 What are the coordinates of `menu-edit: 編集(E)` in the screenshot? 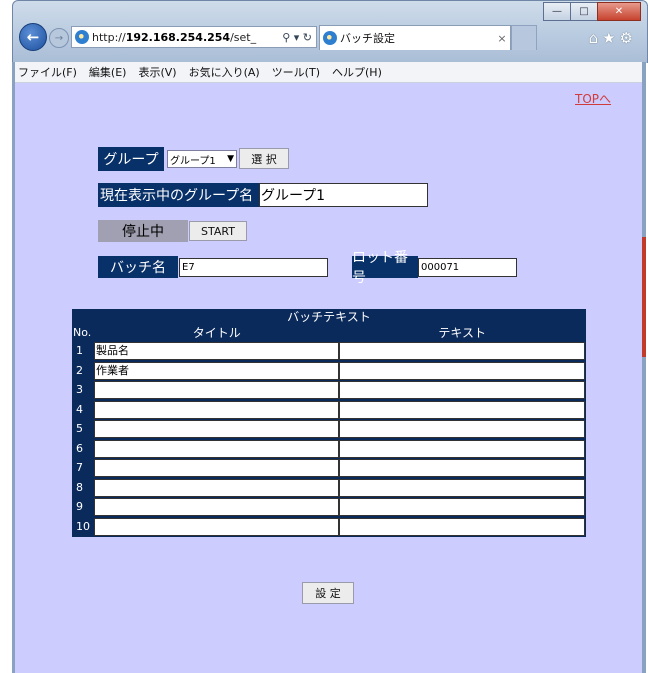 It's located at (108, 72).